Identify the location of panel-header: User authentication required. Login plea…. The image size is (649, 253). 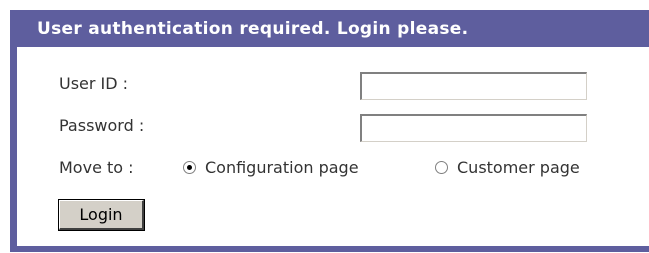
(333, 29).